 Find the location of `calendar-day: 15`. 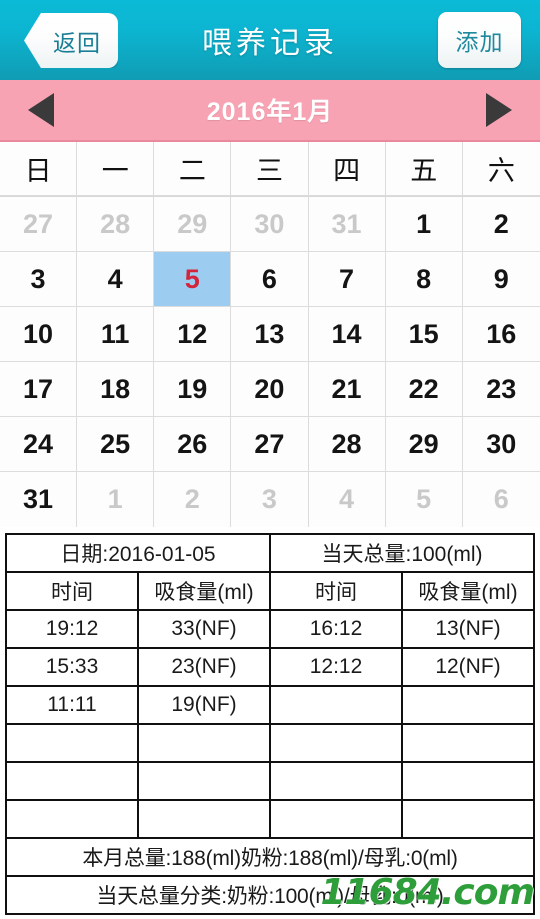

calendar-day: 15 is located at coordinates (424, 334).